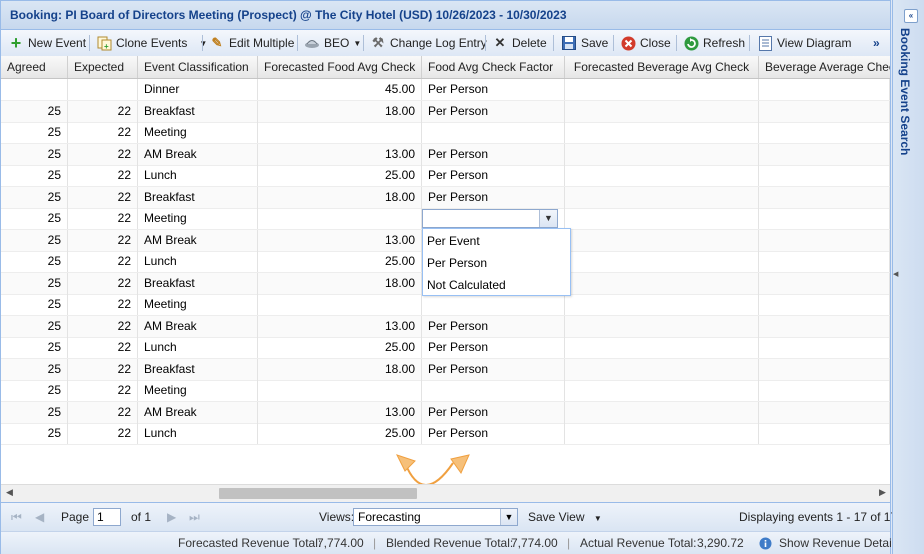  Describe the element at coordinates (493, 132) in the screenshot. I see `cell-food-avg-check-factor` at that location.